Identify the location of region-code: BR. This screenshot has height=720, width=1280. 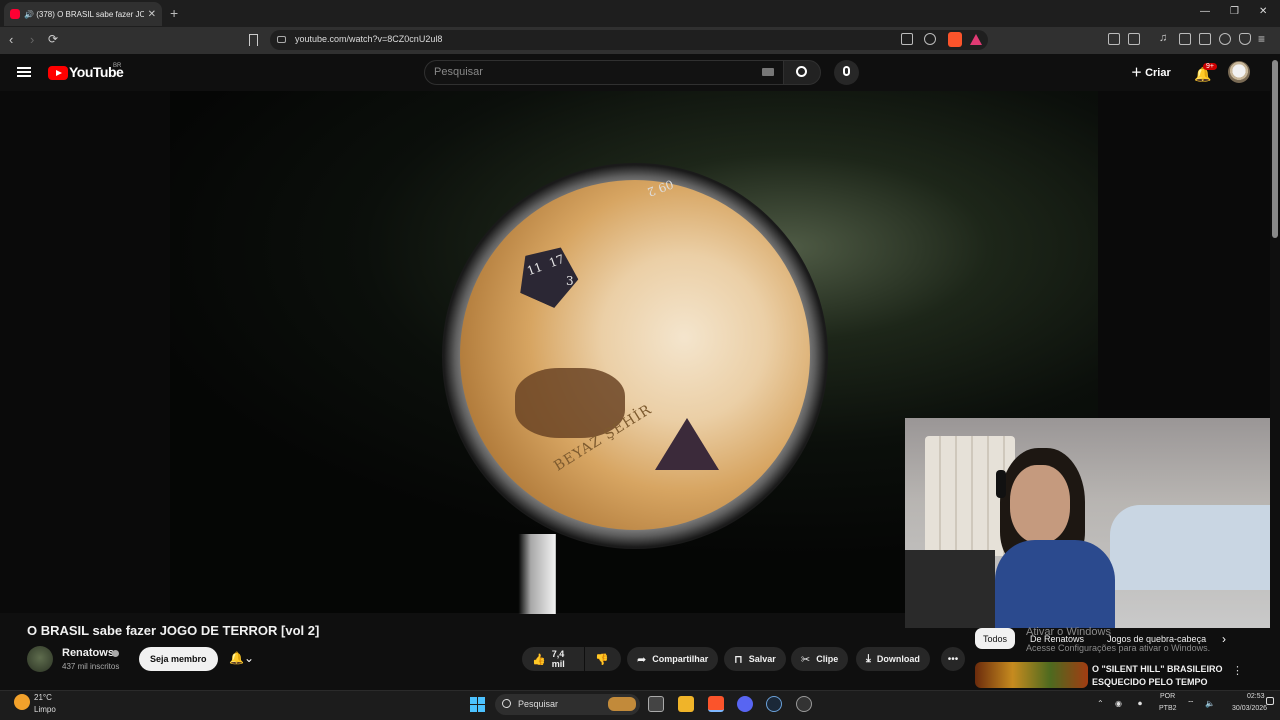
(117, 66).